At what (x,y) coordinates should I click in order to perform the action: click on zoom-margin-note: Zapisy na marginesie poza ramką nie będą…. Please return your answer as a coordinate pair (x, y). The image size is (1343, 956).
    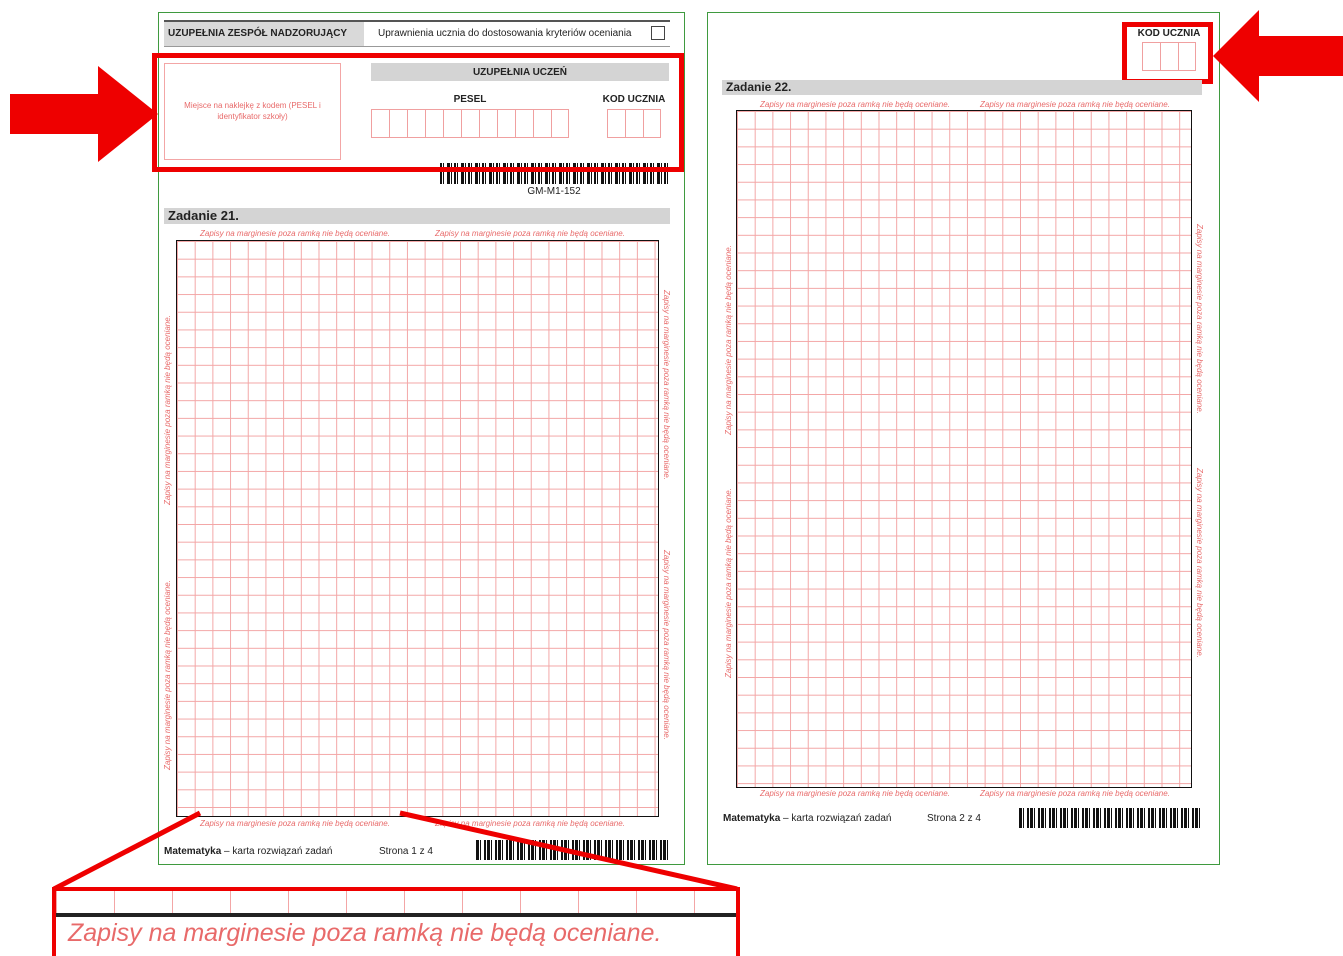
    Looking at the image, I should click on (365, 933).